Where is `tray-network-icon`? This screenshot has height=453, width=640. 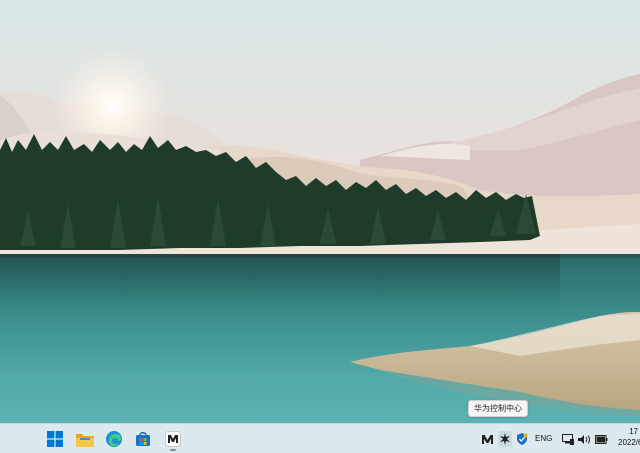
tray-network-icon is located at coordinates (568, 439).